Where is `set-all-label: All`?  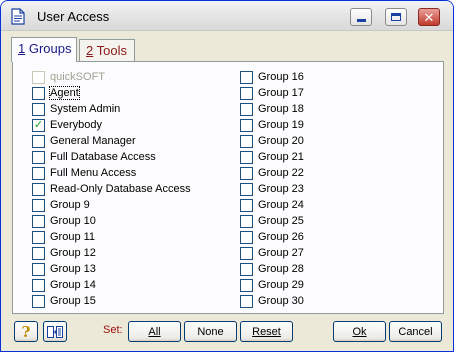 set-all-label: All is located at coordinates (154, 331).